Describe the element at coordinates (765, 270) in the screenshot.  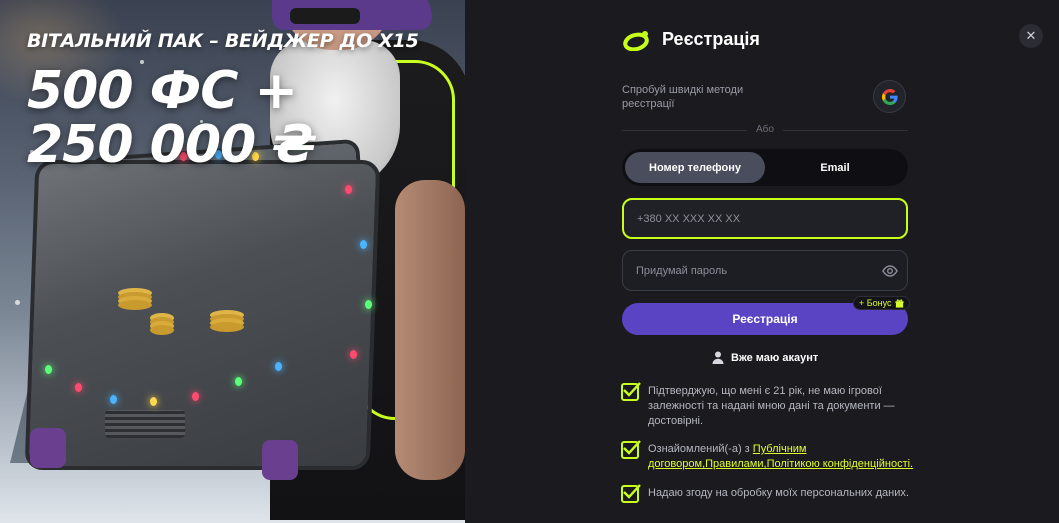
I see `password-input: Придумай пароль` at that location.